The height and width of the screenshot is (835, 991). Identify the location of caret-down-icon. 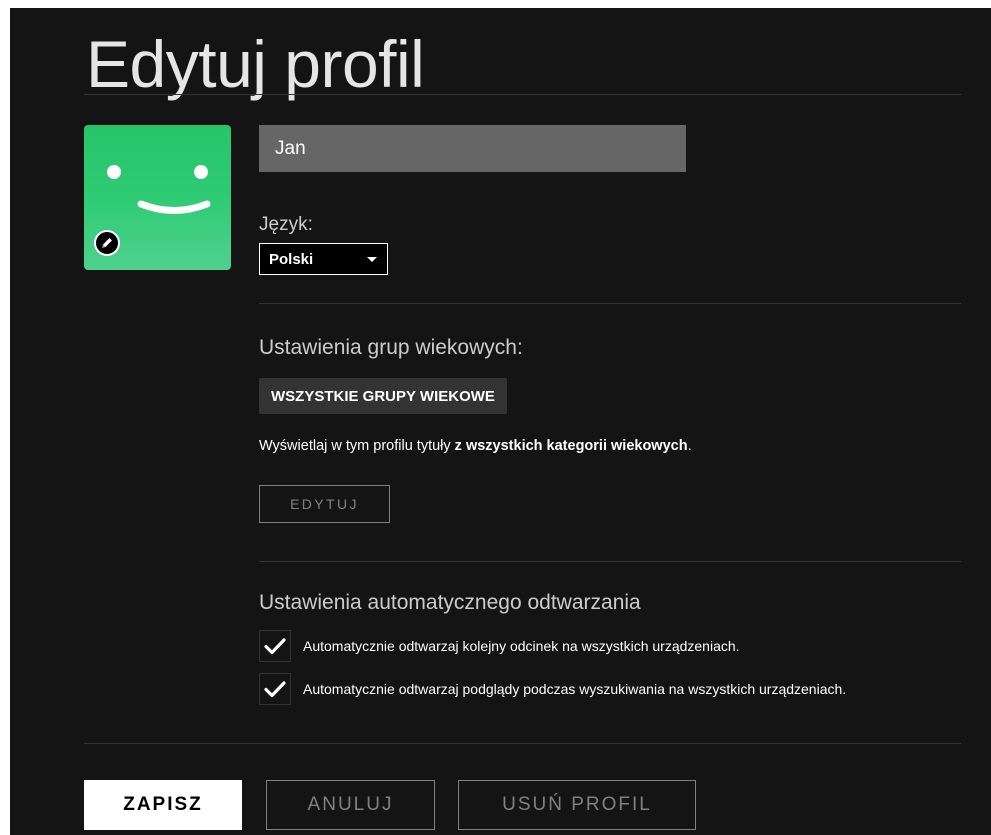
(372, 259).